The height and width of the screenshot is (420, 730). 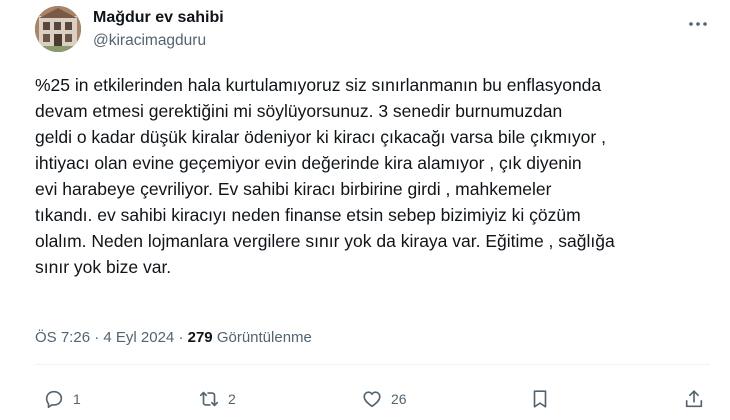 I want to click on bookmark-icon, so click(x=540, y=399).